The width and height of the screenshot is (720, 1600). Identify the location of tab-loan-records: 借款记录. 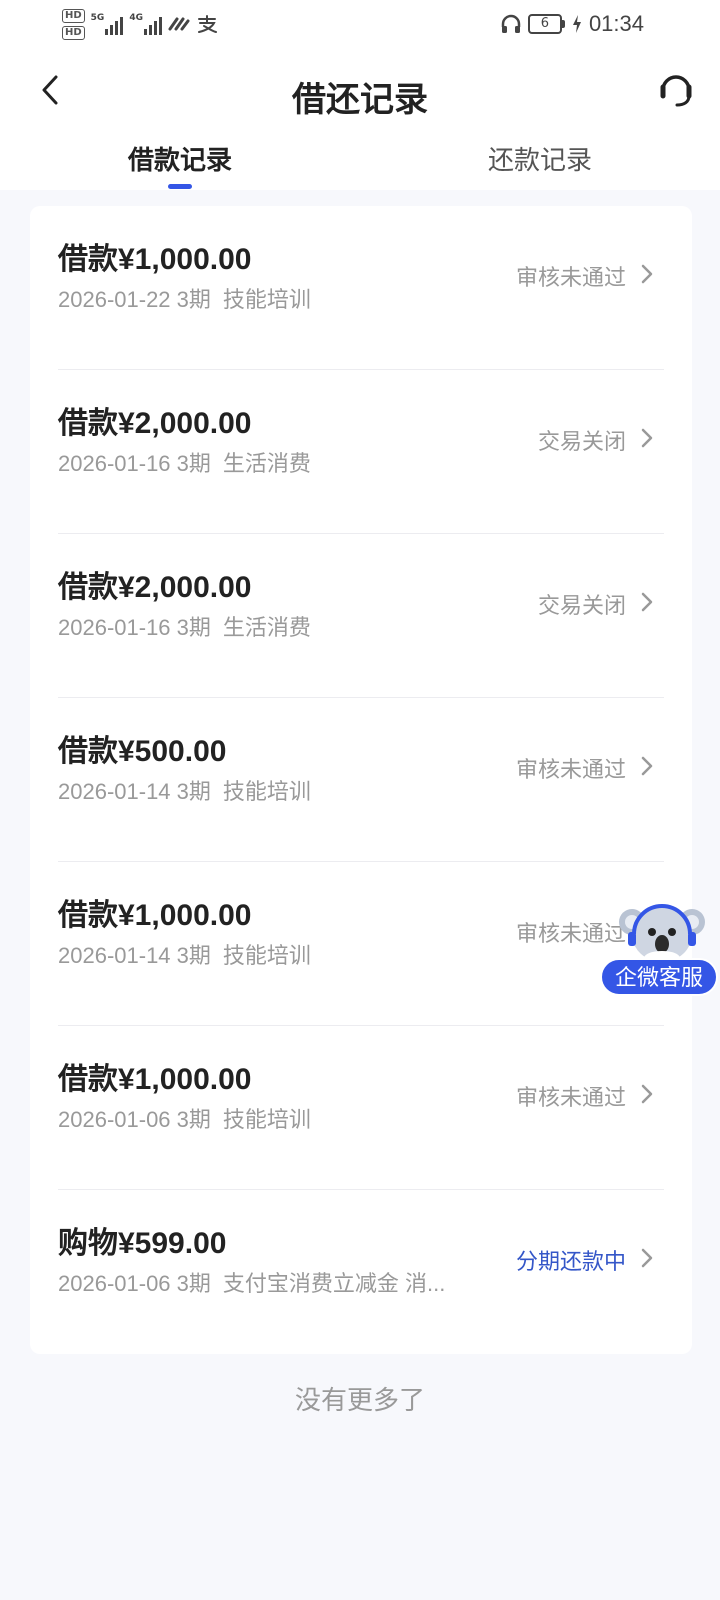
(180, 158).